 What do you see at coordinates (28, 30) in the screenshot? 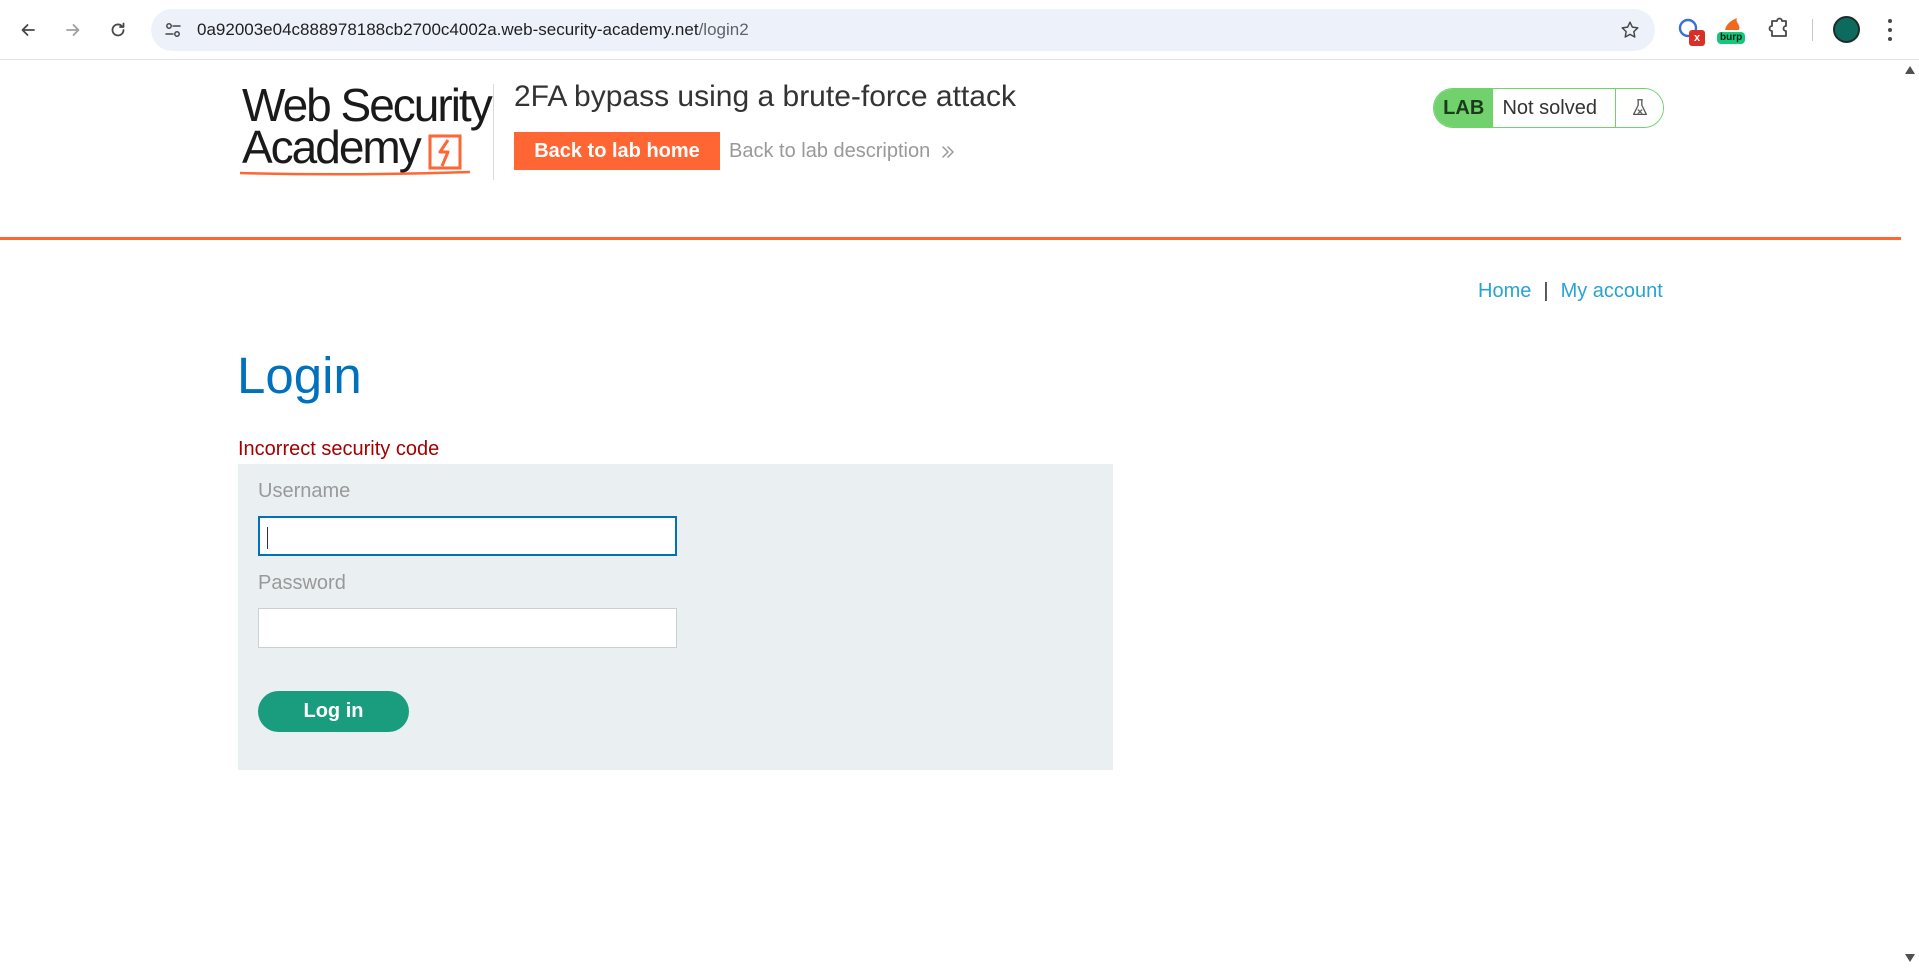
I see `back-icon` at bounding box center [28, 30].